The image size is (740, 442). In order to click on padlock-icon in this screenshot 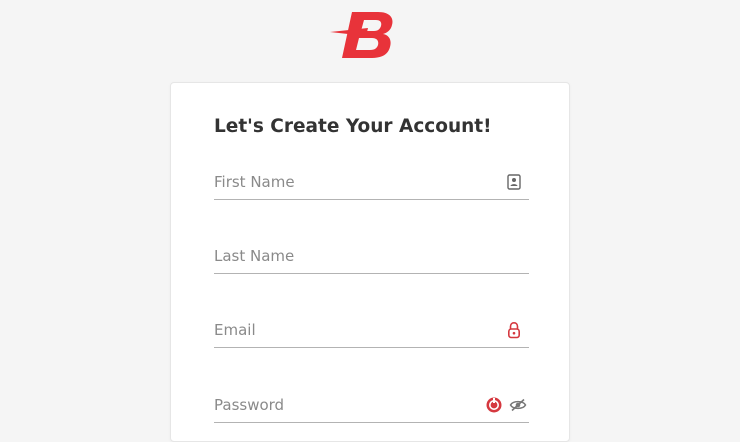, I will do `click(514, 330)`.